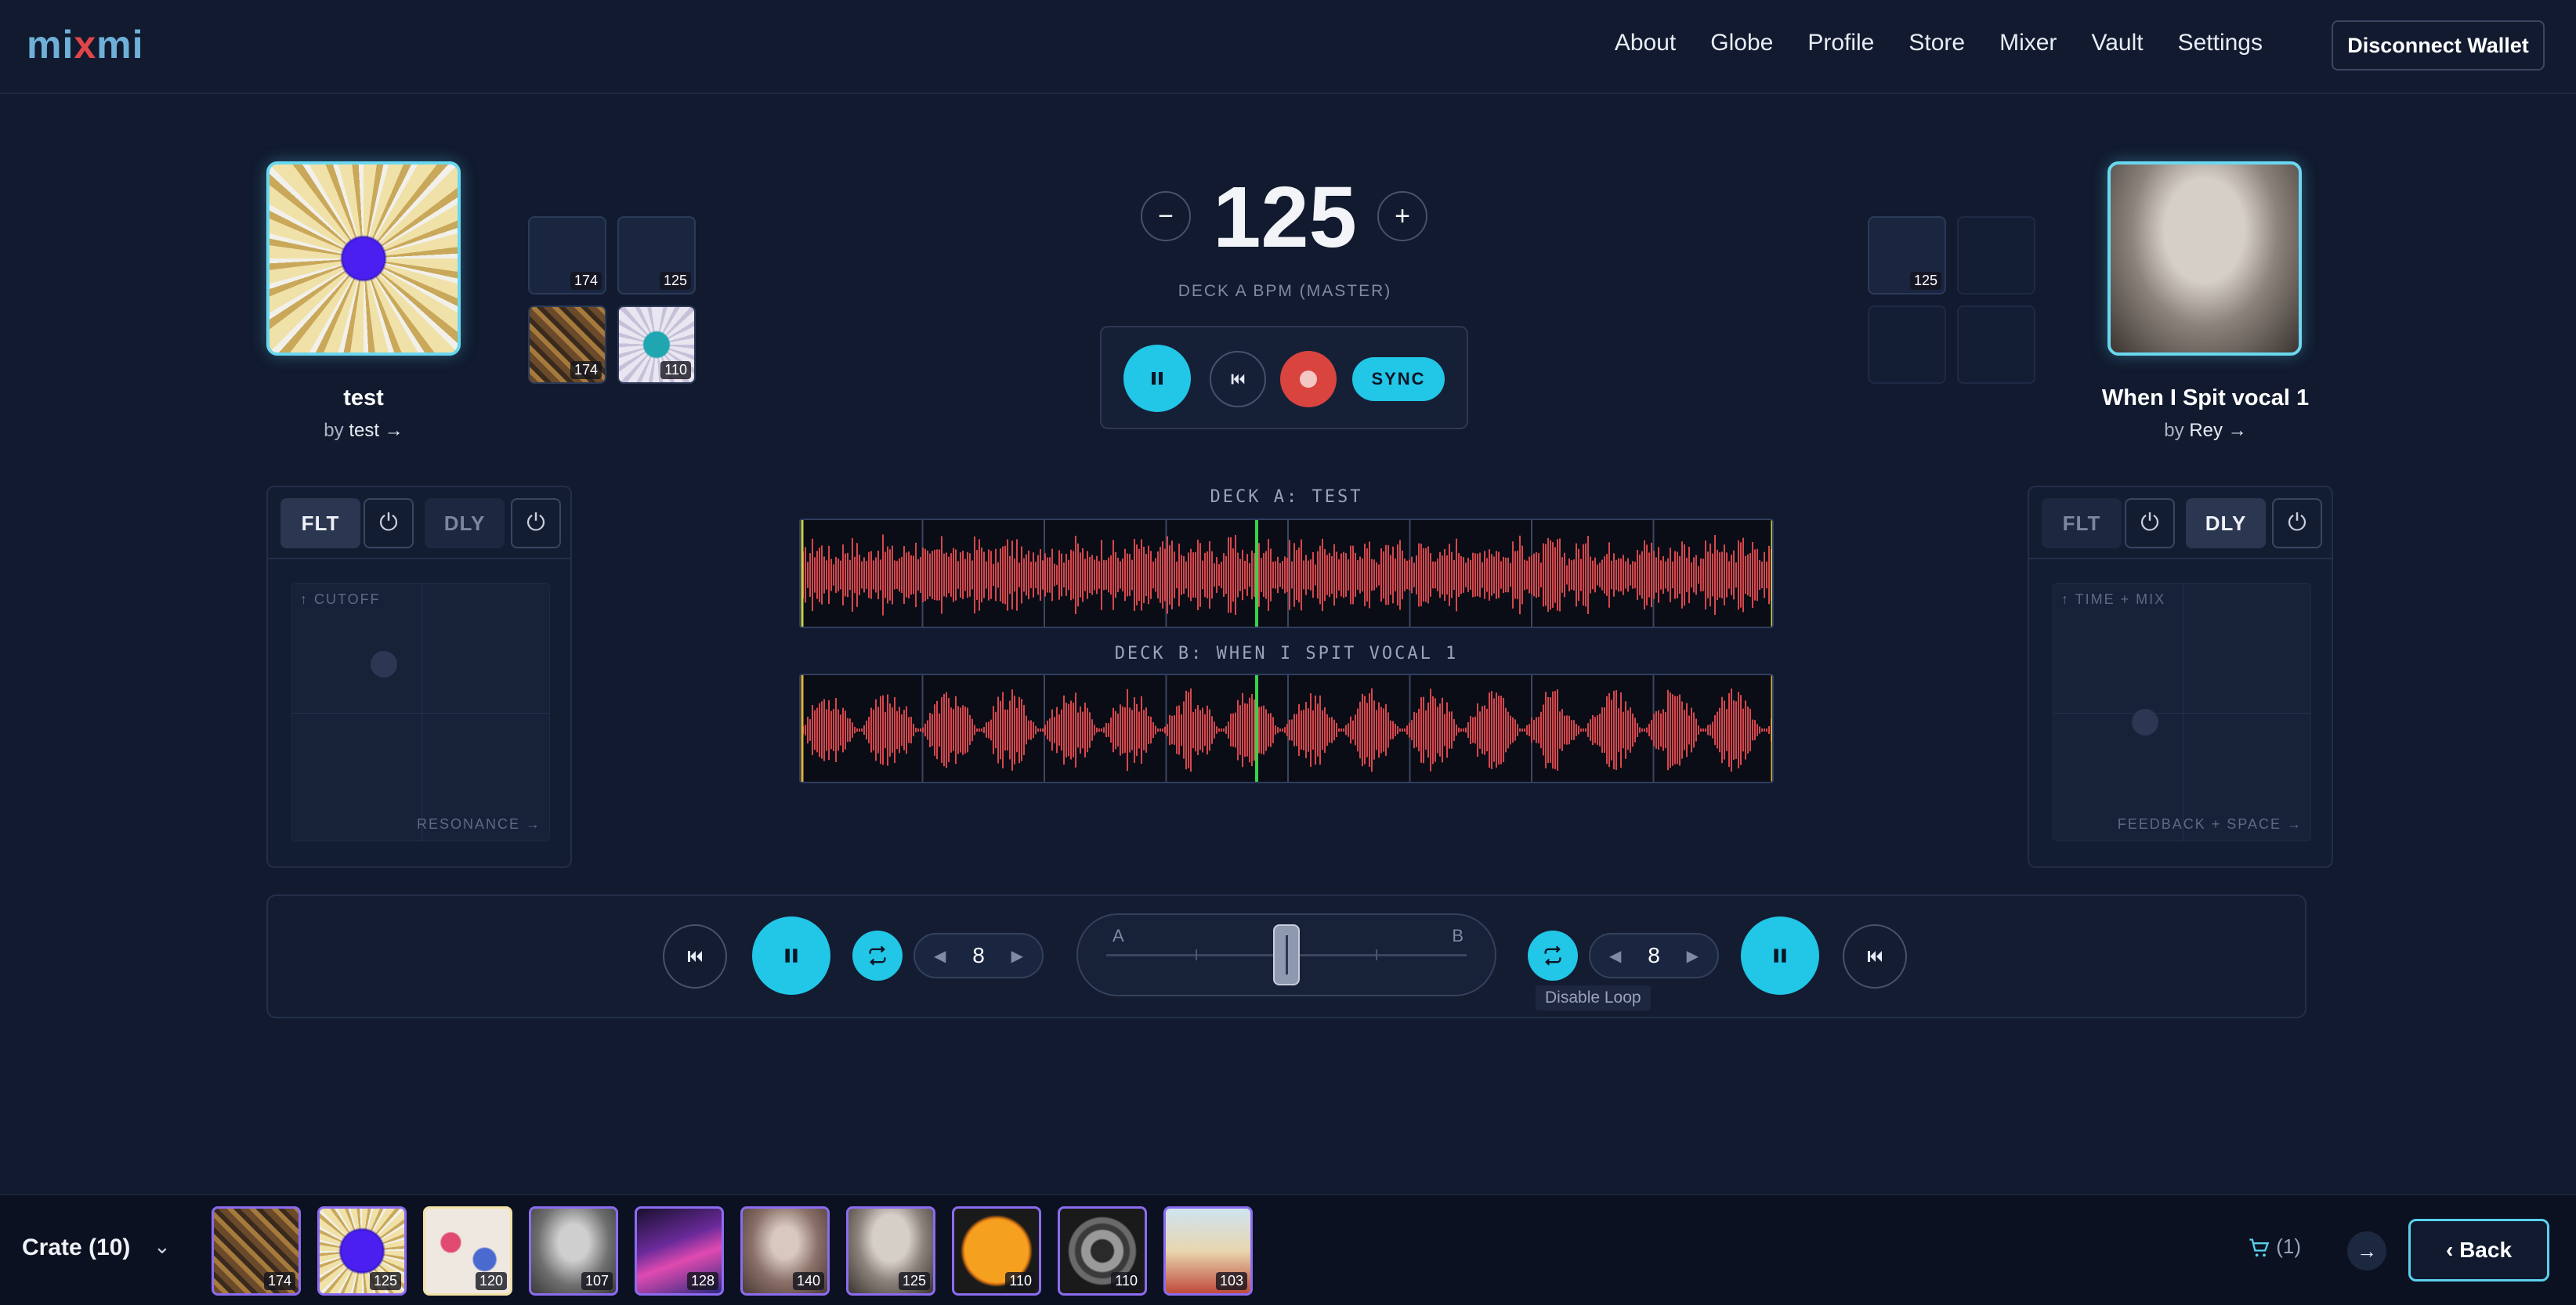 Image resolution: width=2576 pixels, height=1305 pixels. I want to click on deck-a-pause-button, so click(791, 955).